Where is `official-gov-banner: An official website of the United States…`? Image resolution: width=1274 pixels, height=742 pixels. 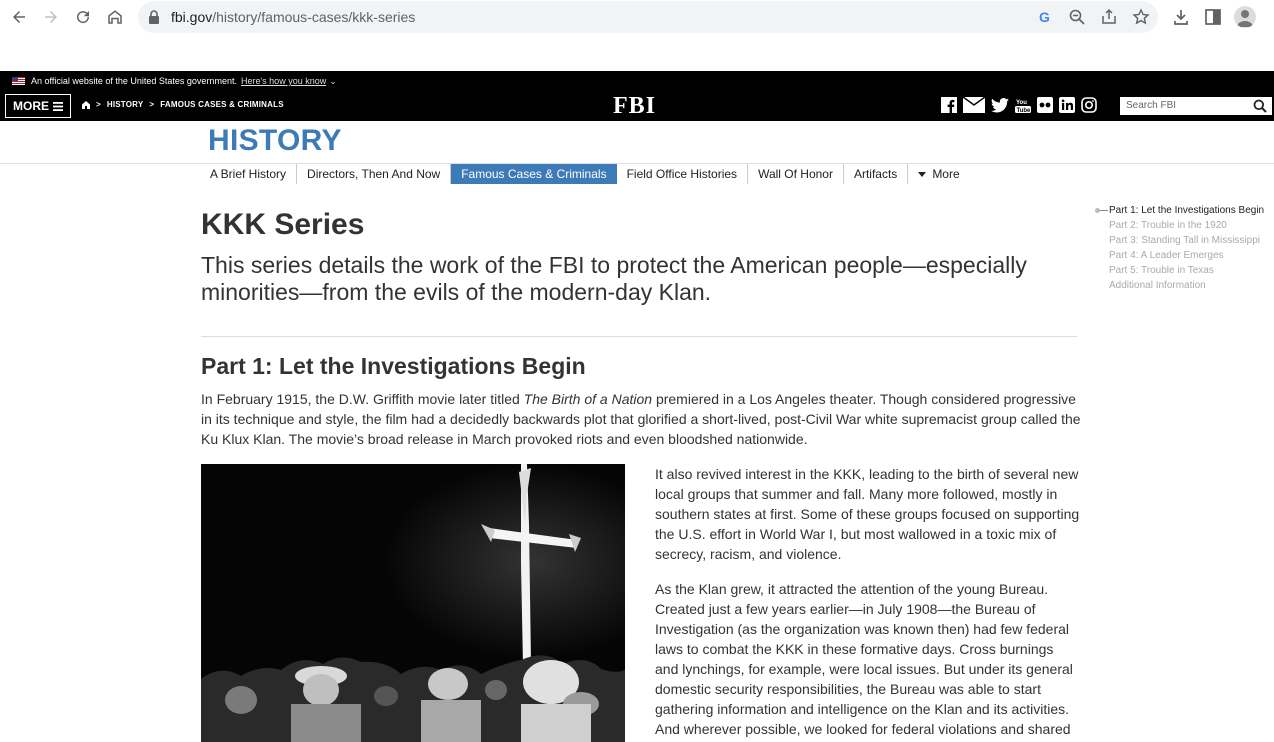
official-gov-banner: An official website of the United States… is located at coordinates (637, 81).